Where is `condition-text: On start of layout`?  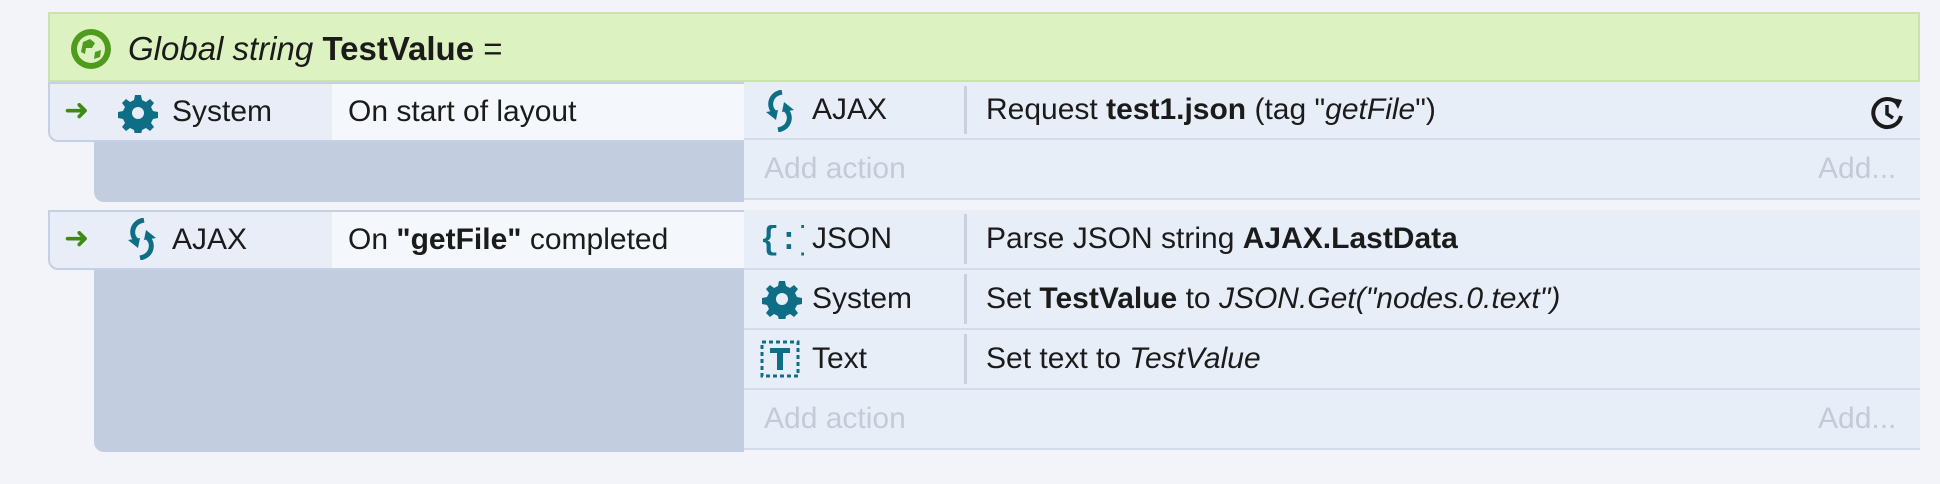
condition-text: On start of layout is located at coordinates (462, 111).